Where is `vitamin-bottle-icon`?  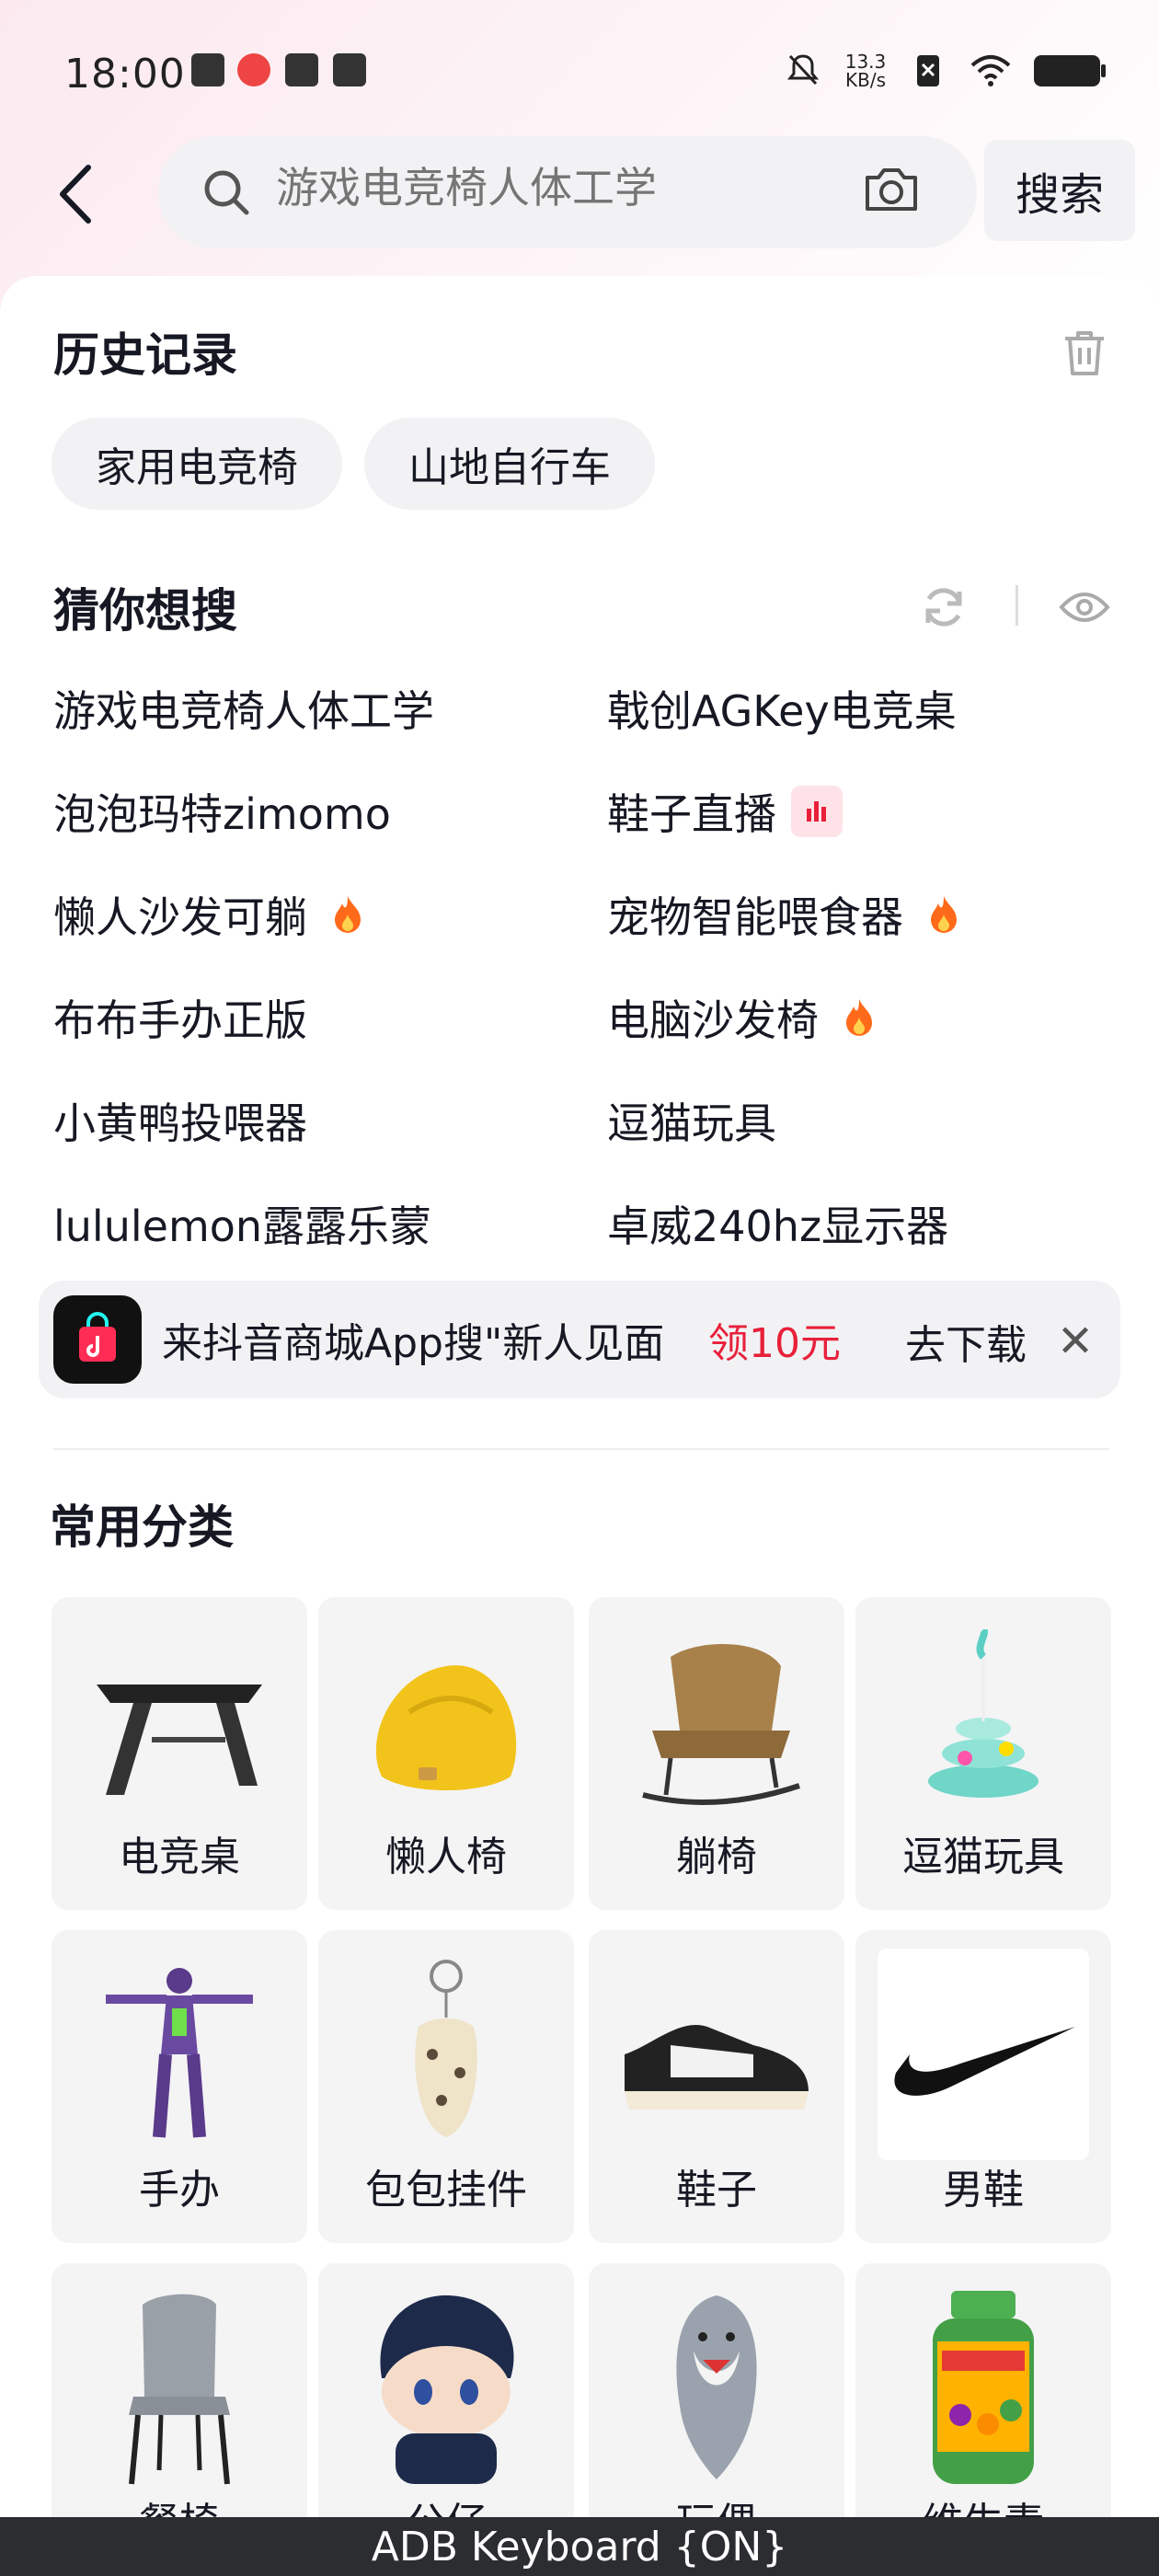
vitamin-bottle-icon is located at coordinates (983, 2387).